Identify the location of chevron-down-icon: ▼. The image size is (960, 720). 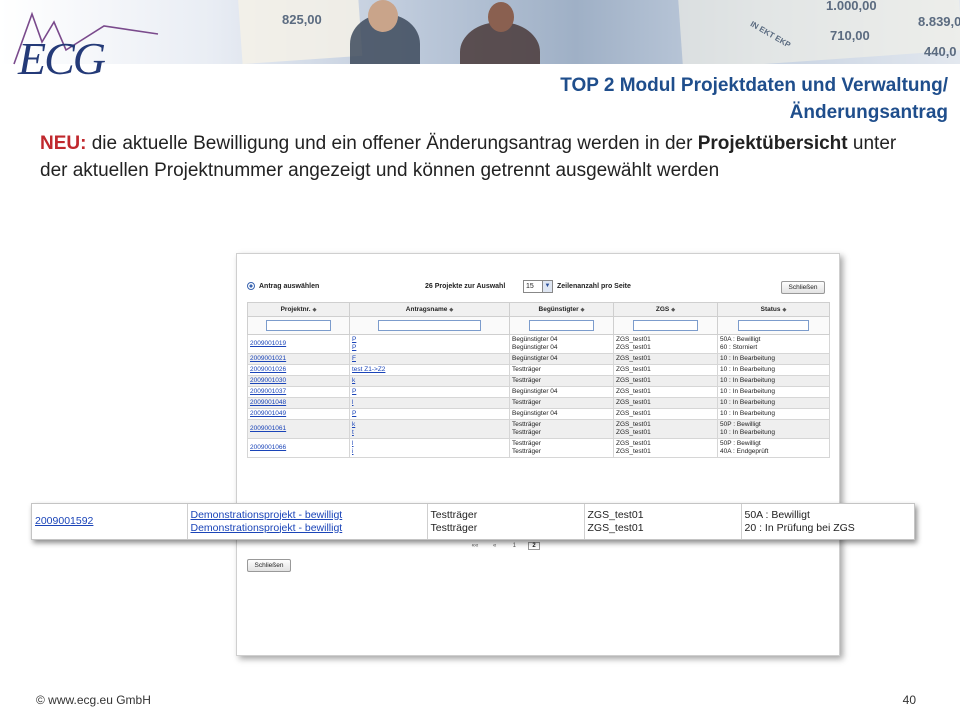
(547, 286).